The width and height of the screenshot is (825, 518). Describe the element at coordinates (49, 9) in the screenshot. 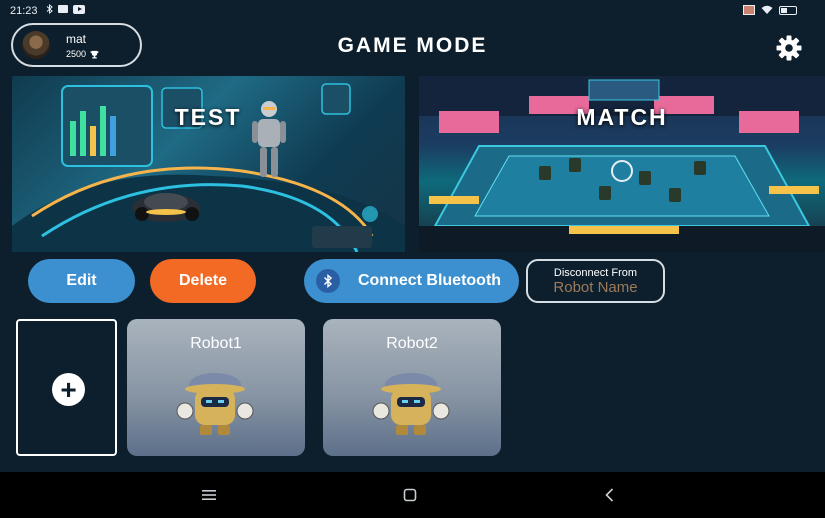

I see `bluetooth-status-icon` at that location.